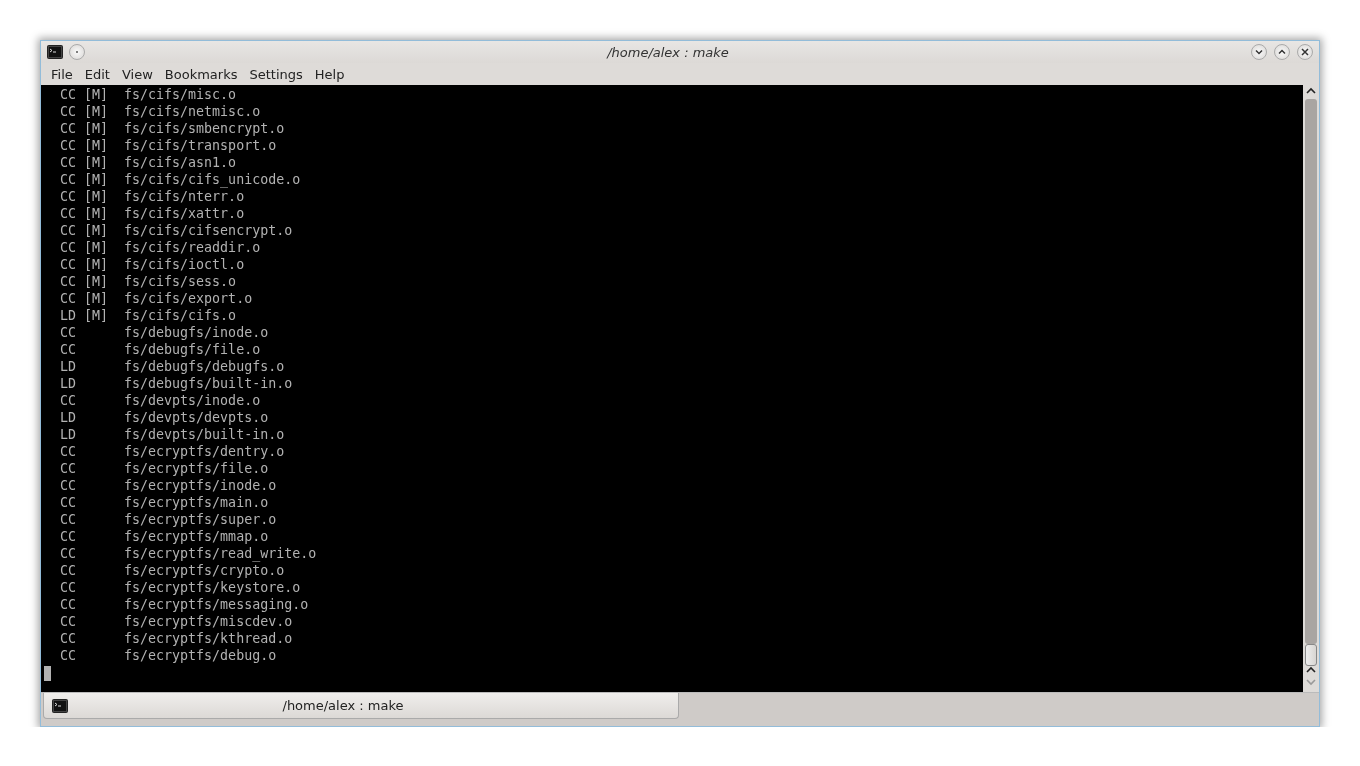 The height and width of the screenshot is (766, 1360). I want to click on terminal-line: CC [M] fs/cifs/cifsencrypt.o, so click(176, 230).